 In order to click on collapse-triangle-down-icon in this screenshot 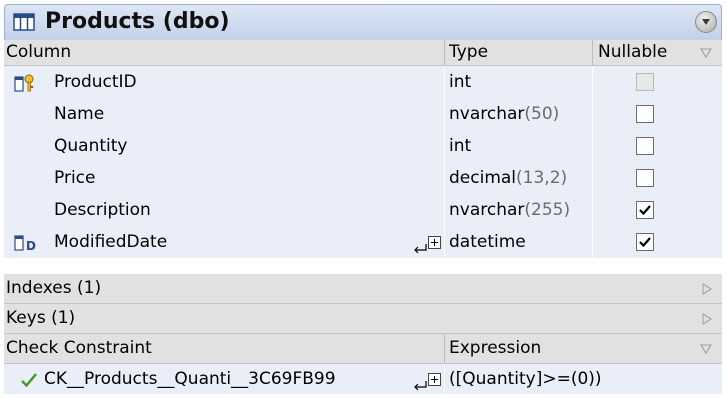, I will do `click(706, 349)`.